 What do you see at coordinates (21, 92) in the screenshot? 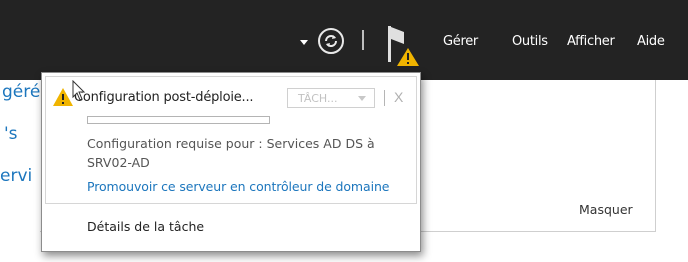
I see `nav-fragment-1: géré` at bounding box center [21, 92].